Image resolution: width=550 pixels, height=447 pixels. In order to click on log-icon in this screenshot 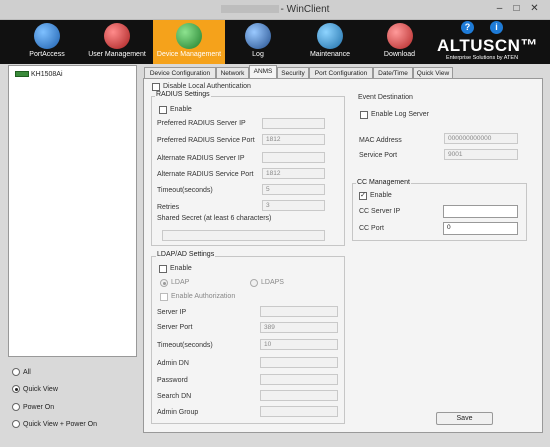, I will do `click(258, 36)`.